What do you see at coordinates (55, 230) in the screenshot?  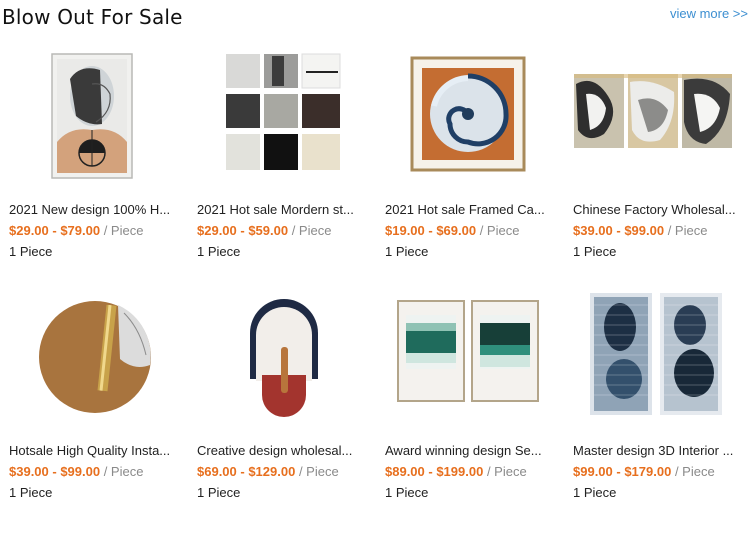 I see `product-price: $29.00 - $79.00` at bounding box center [55, 230].